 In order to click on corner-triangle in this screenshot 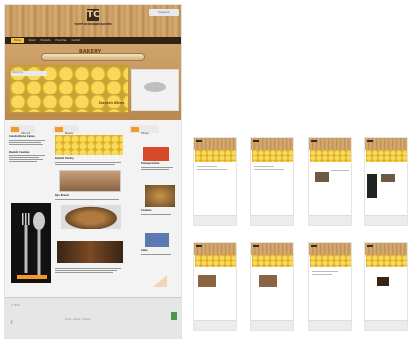, I will do `click(160, 281)`.